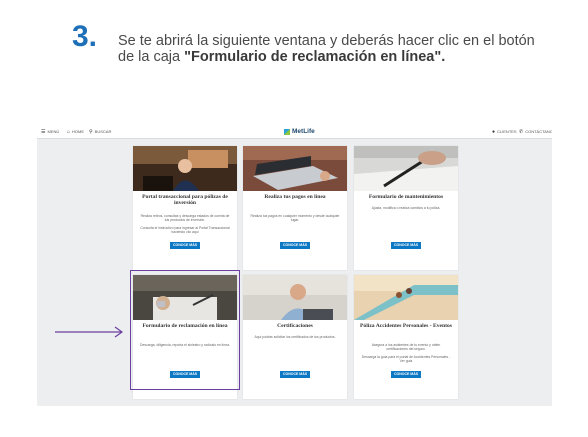 This screenshot has width=588, height=437. Describe the element at coordinates (295, 297) in the screenshot. I see `card-image-man-laptop` at that location.